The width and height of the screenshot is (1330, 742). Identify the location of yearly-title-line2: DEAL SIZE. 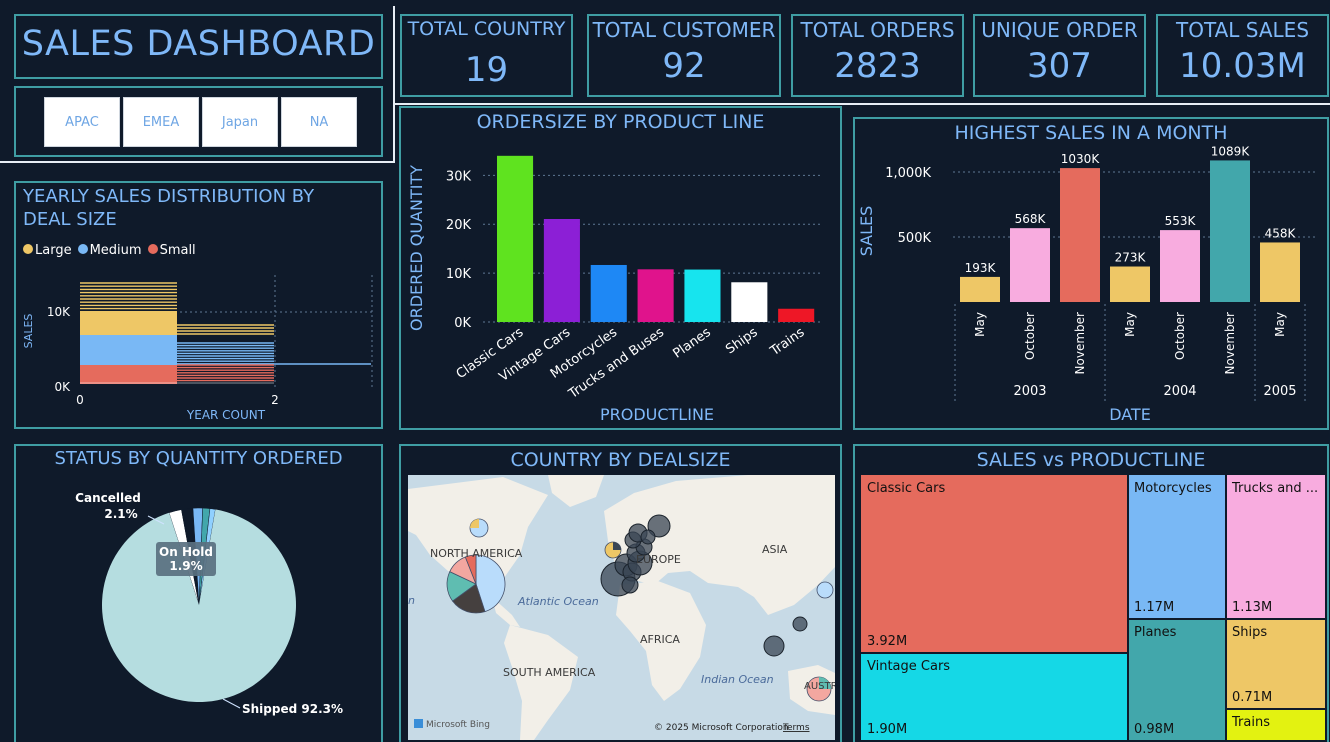
(70, 219).